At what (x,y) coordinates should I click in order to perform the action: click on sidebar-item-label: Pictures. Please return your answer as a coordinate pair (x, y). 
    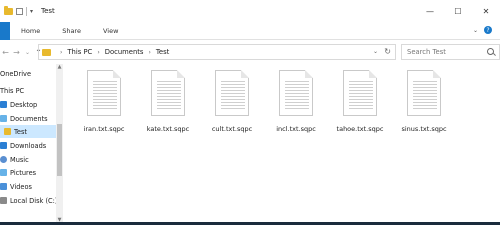
    Looking at the image, I should click on (23, 172).